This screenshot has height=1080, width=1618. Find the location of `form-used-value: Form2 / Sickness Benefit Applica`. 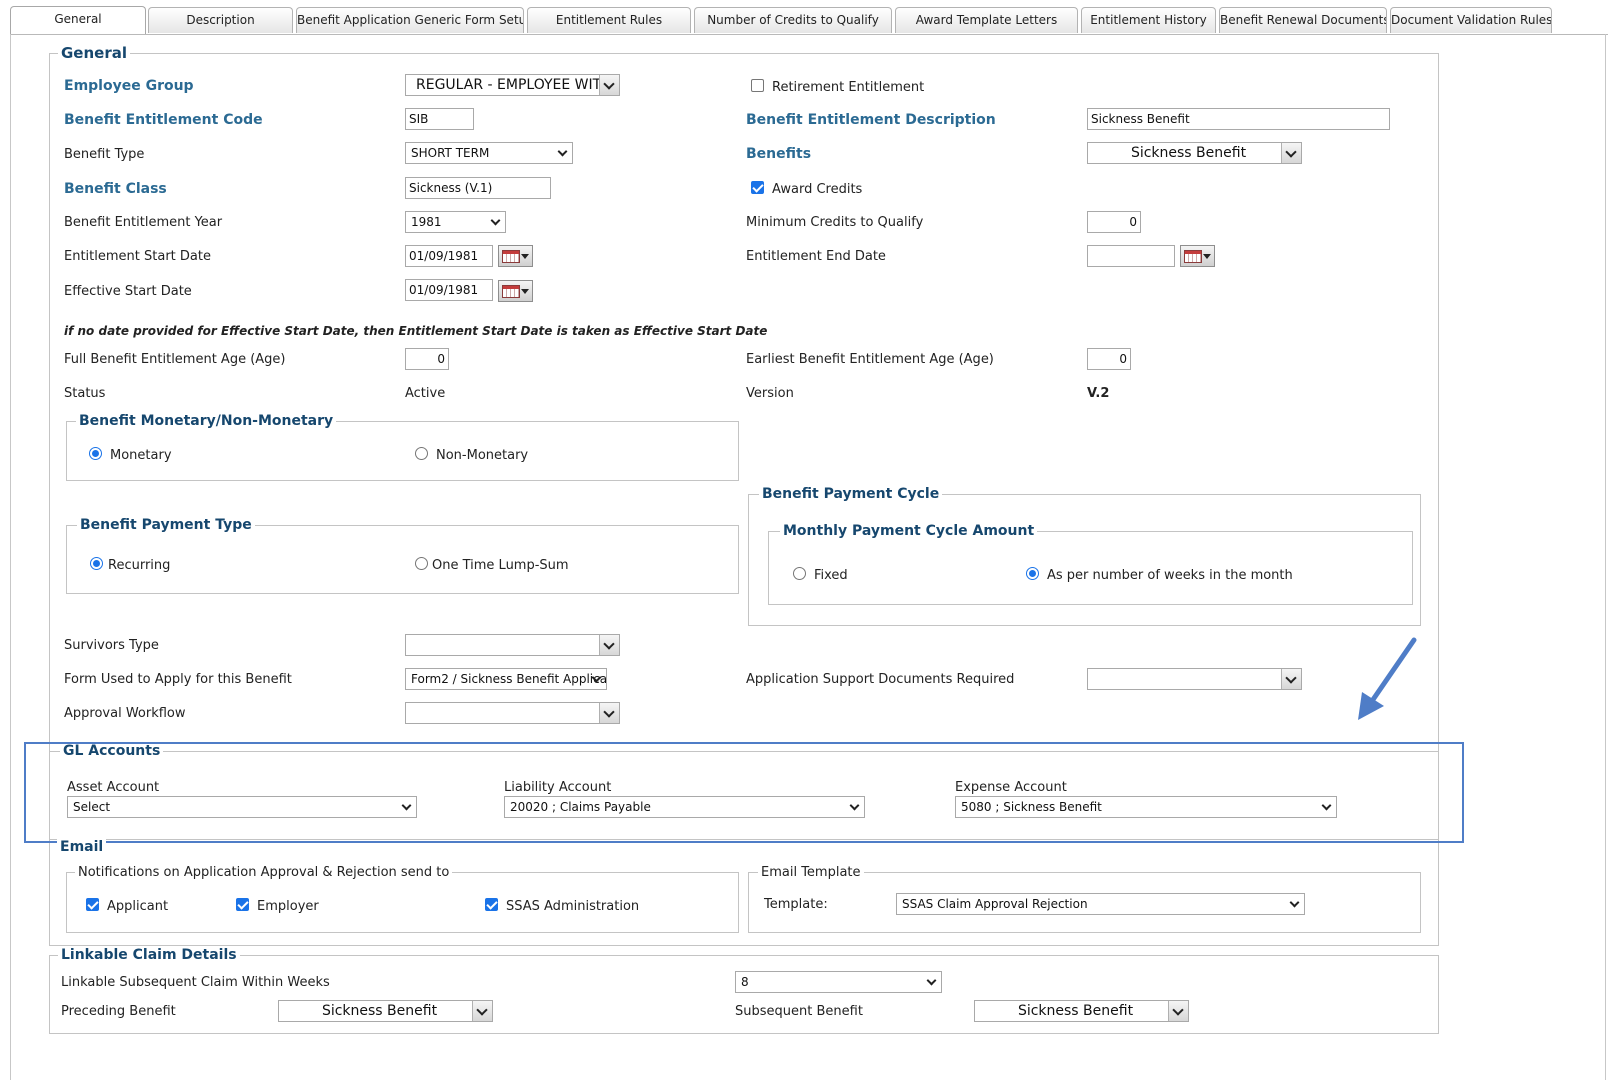

form-used-value: Form2 / Sickness Benefit Applica is located at coordinates (509, 679).